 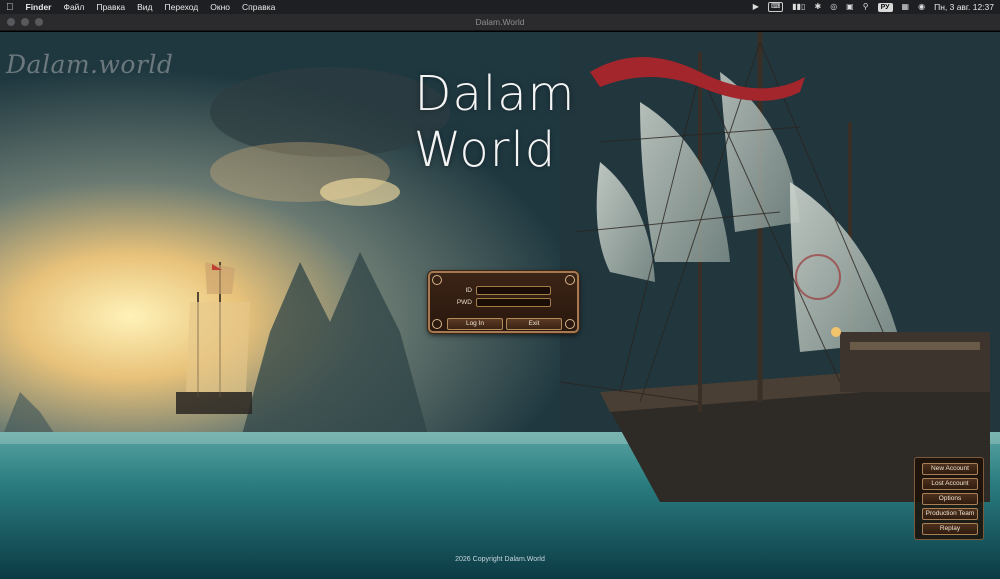 I want to click on logo-line-2: World, so click(x=485, y=150).